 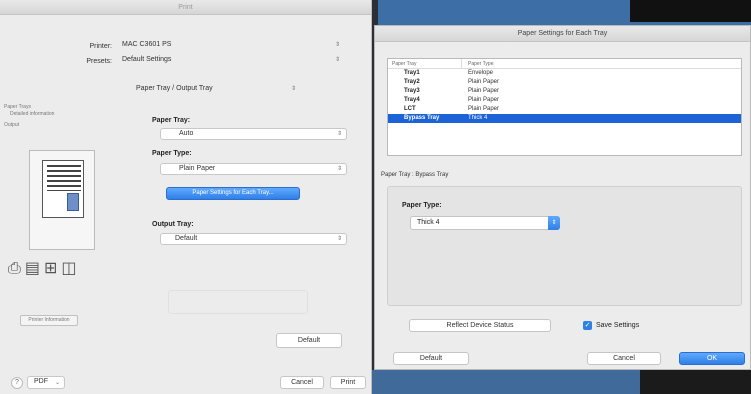 What do you see at coordinates (618, 325) in the screenshot?
I see `save-settings-label: Save Settings` at bounding box center [618, 325].